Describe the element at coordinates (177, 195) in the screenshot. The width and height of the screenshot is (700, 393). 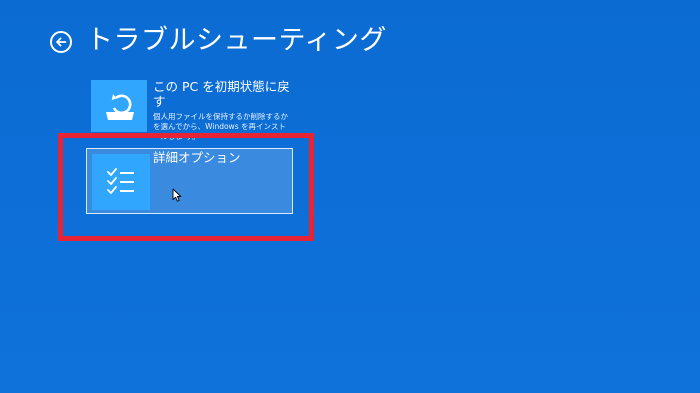
I see `mouse-cursor-icon` at that location.